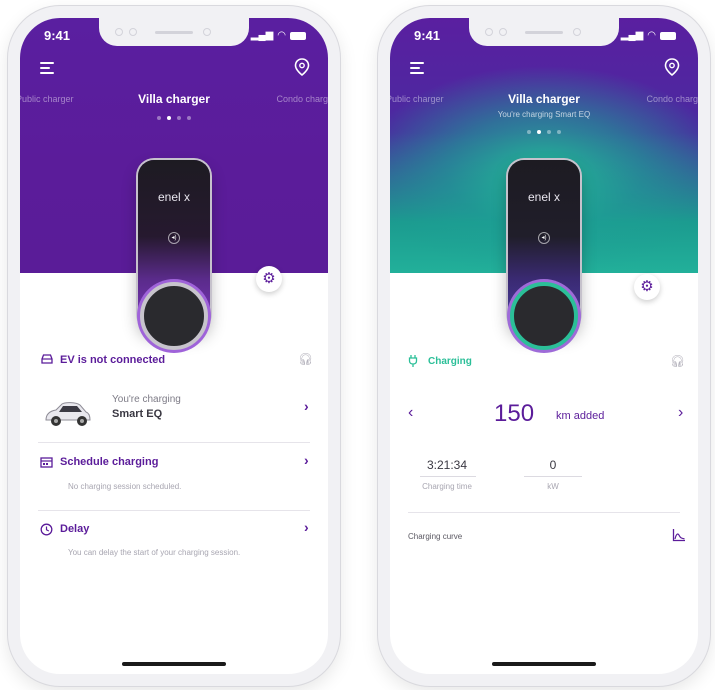 Image resolution: width=715 pixels, height=690 pixels. I want to click on power-value: 0, so click(553, 465).